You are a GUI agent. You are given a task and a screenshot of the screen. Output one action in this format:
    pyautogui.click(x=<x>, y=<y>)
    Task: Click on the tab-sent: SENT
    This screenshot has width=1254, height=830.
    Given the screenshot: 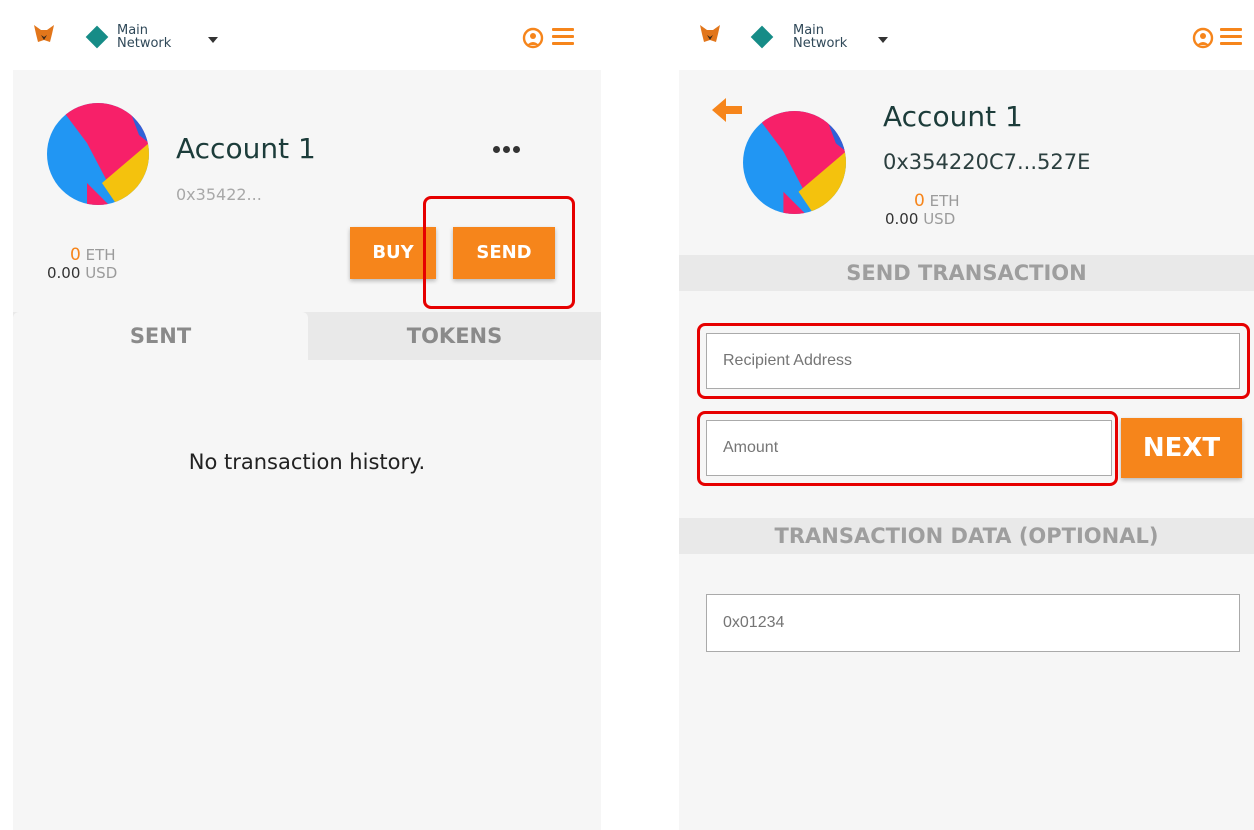 What is the action you would take?
    pyautogui.click(x=160, y=336)
    